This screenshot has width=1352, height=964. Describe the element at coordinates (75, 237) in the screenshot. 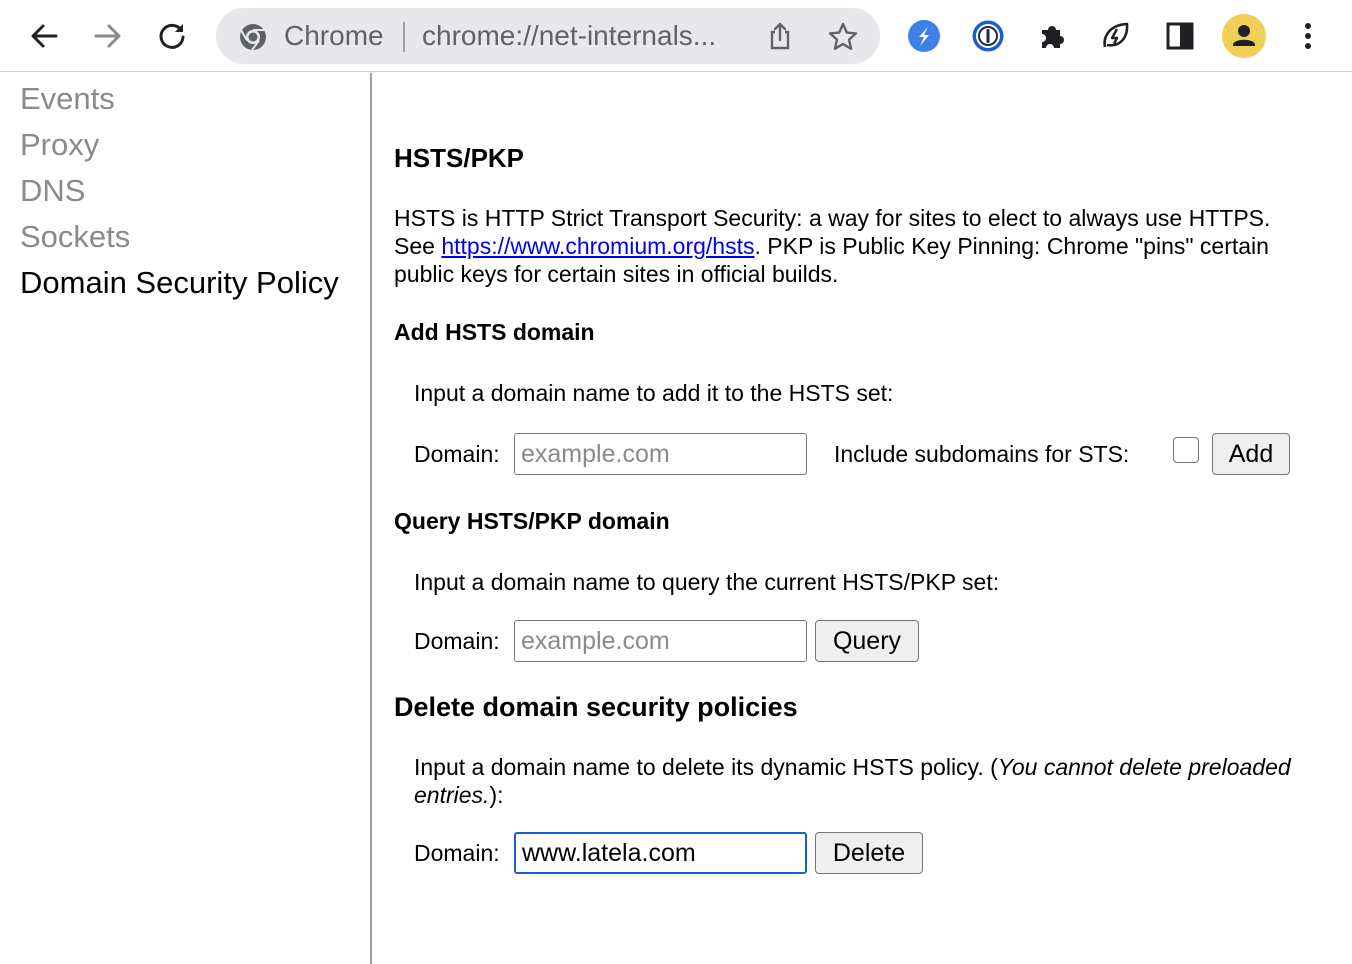

I see `sidebar-item-sockets: Sockets` at that location.